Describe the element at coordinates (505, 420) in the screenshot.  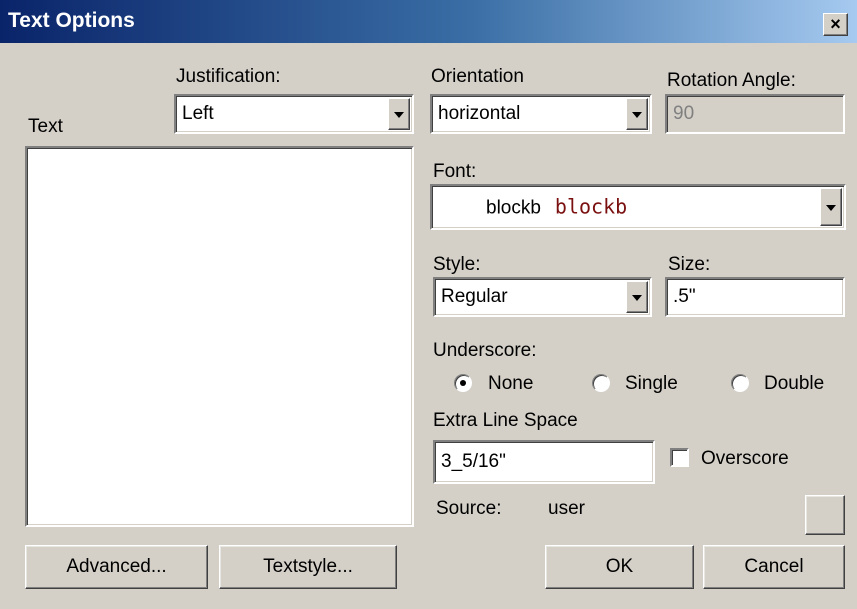
I see `extra-line-space-label: Extra Line Space` at that location.